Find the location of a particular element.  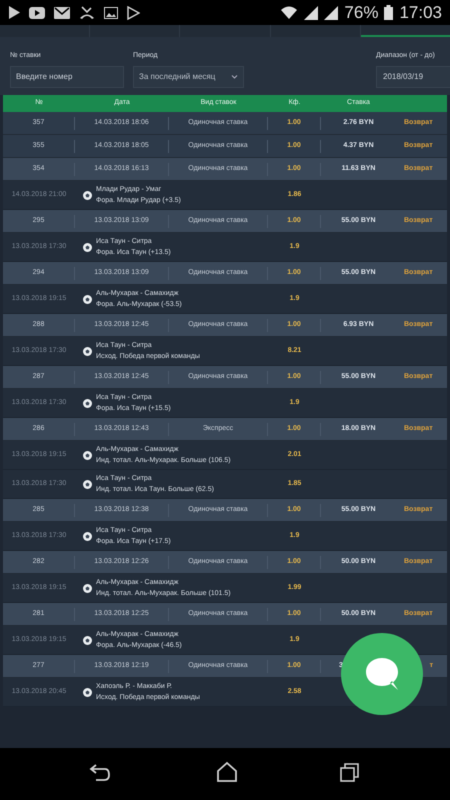

clock-time: 17:03 is located at coordinates (420, 13).